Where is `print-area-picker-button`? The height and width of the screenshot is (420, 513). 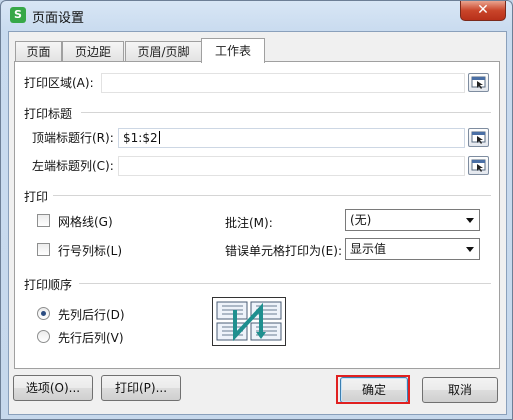 print-area-picker-button is located at coordinates (478, 82).